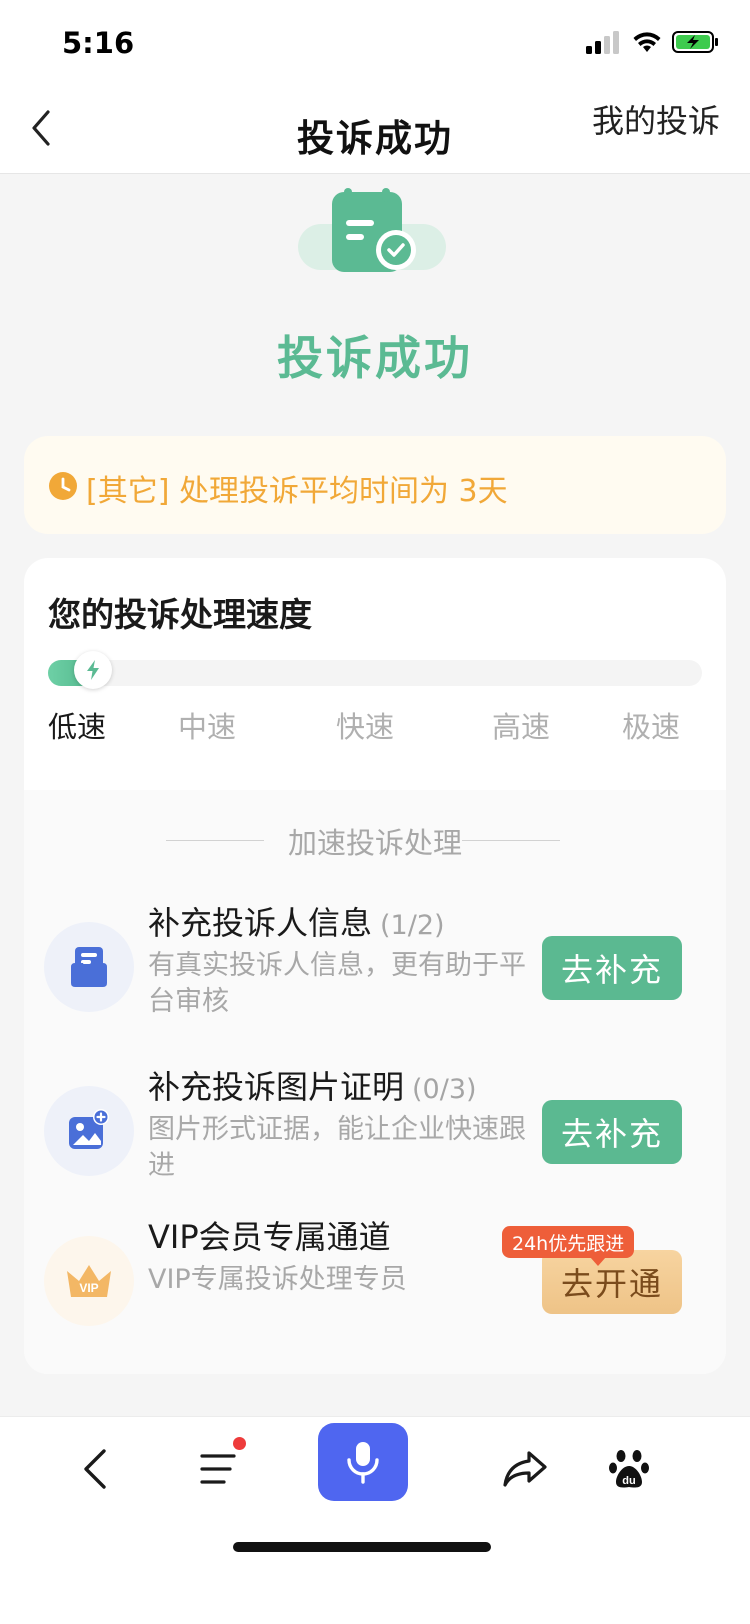 Image resolution: width=750 pixels, height=1624 pixels. I want to click on task-desc: 图片形式证据，能让企业快速跟进, so click(337, 1147).